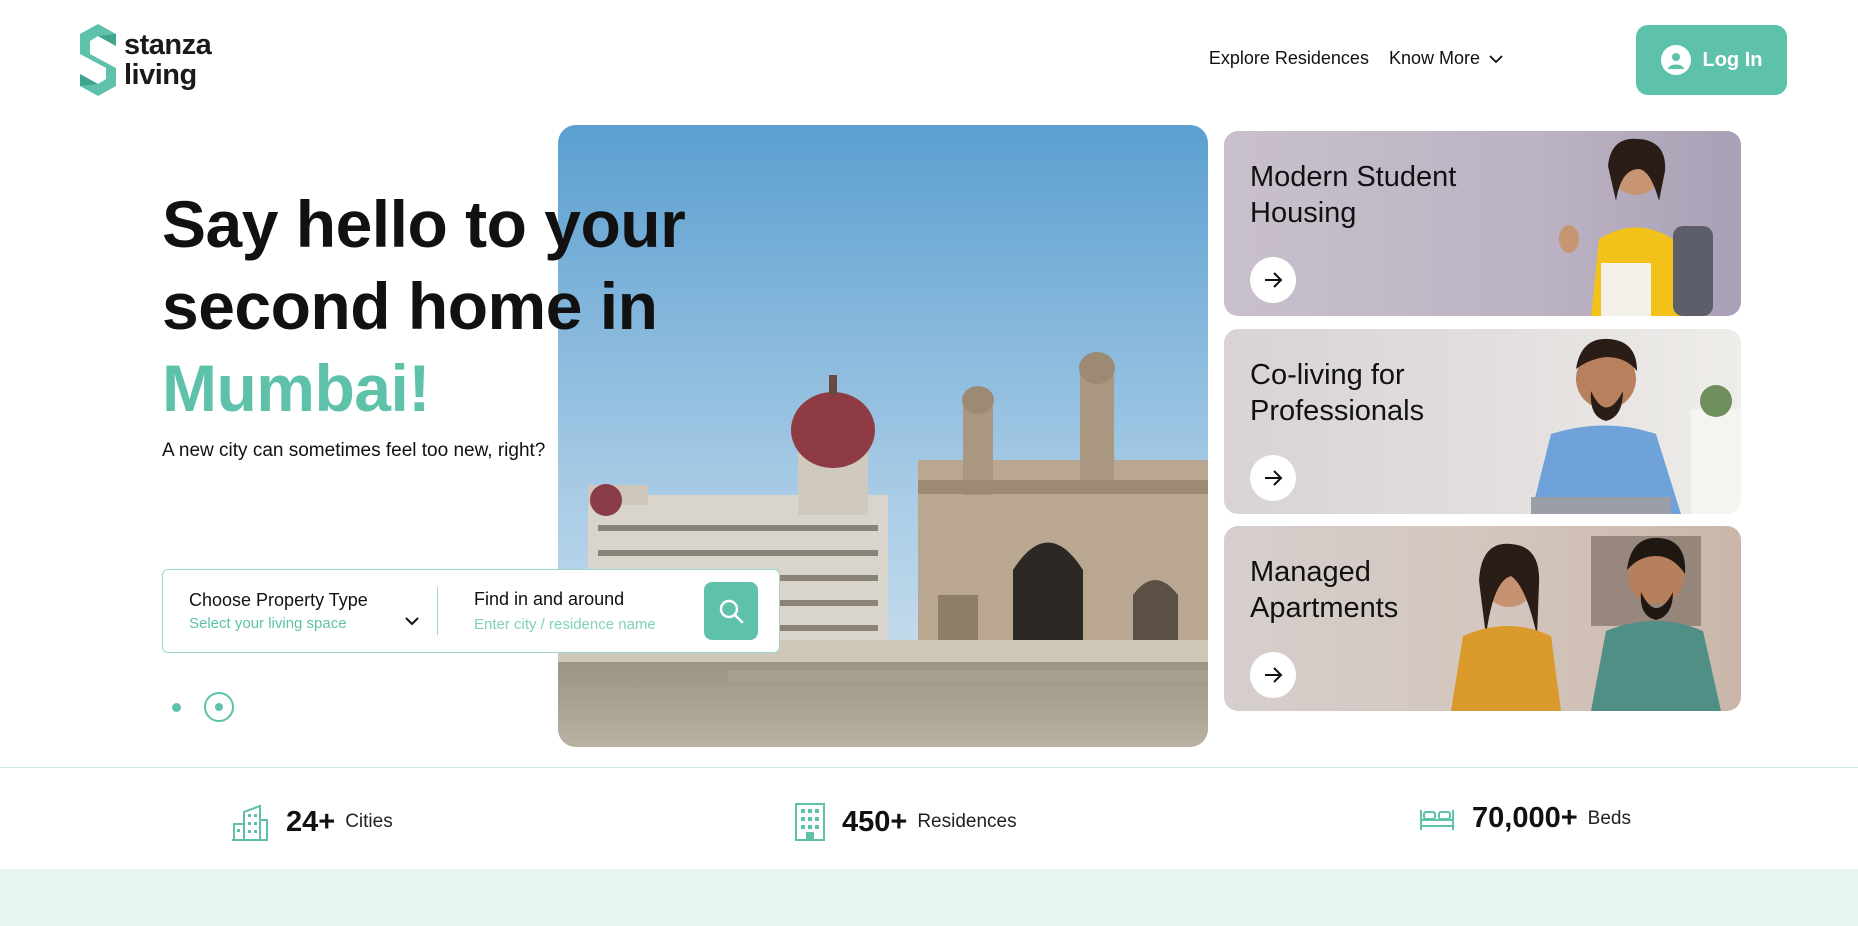  I want to click on hero-heading-line2: second home in, so click(410, 306).